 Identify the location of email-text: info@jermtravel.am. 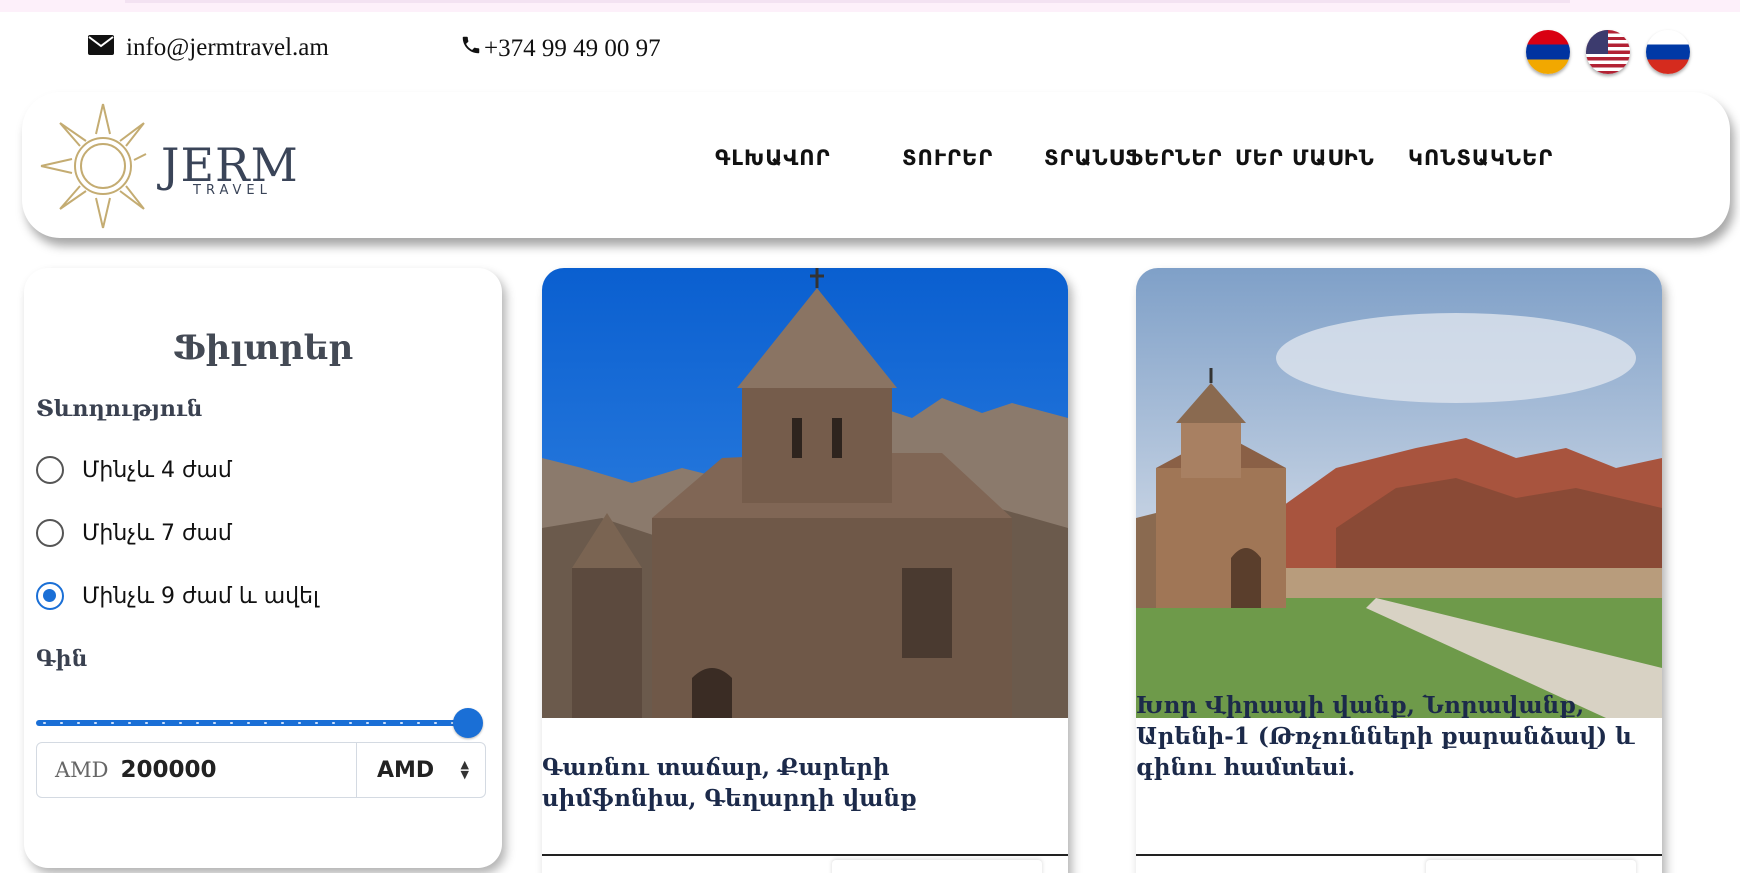
(227, 48).